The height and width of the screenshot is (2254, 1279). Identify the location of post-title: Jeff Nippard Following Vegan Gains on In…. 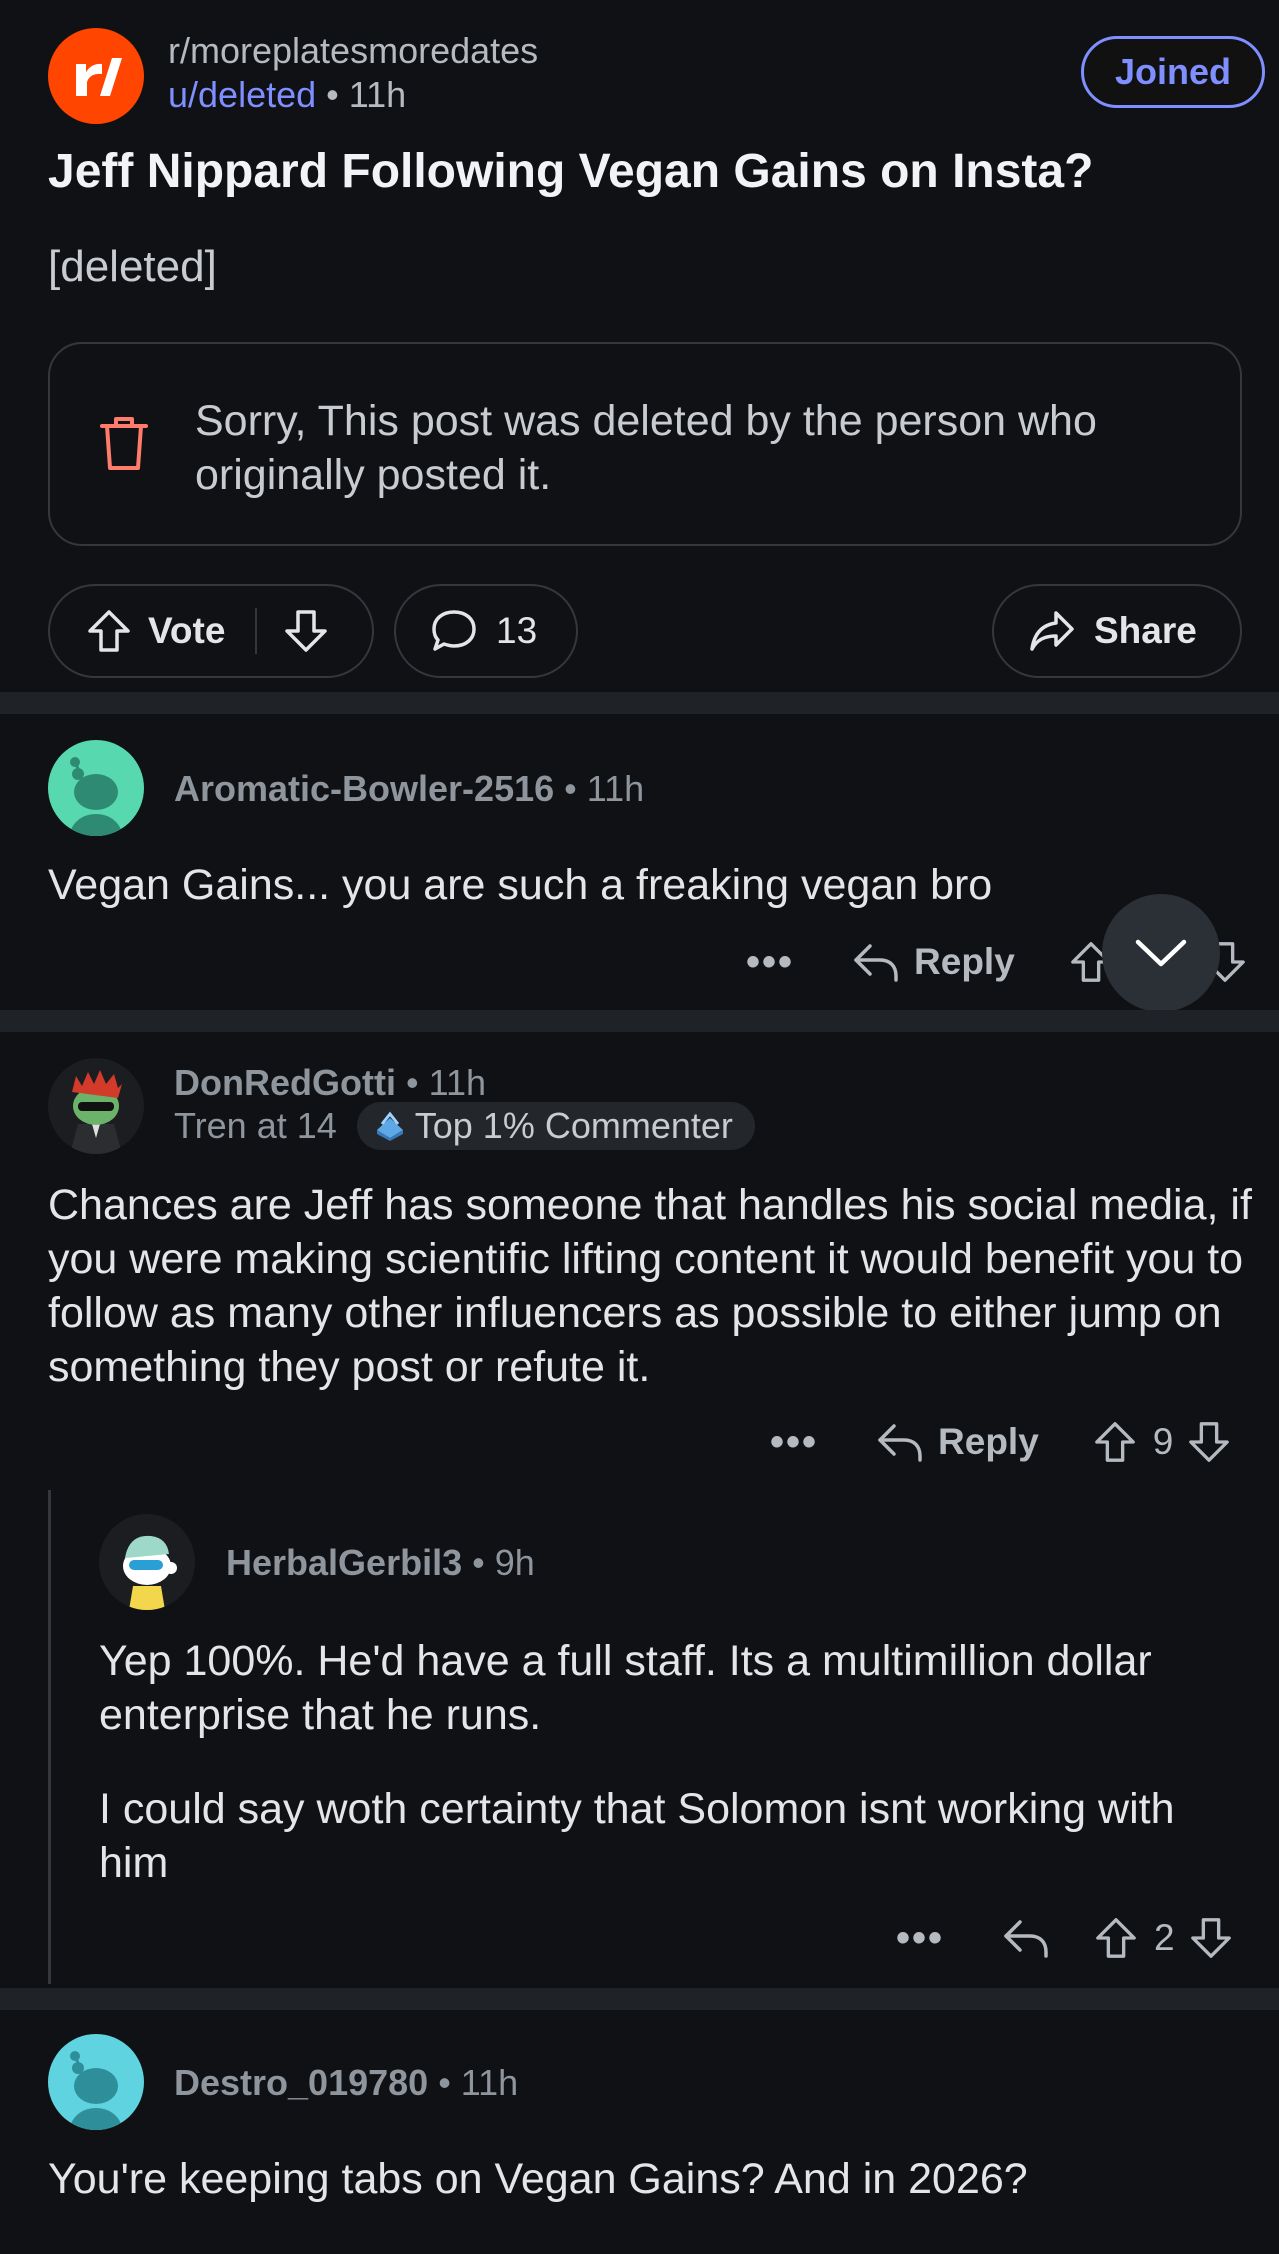
(570, 171).